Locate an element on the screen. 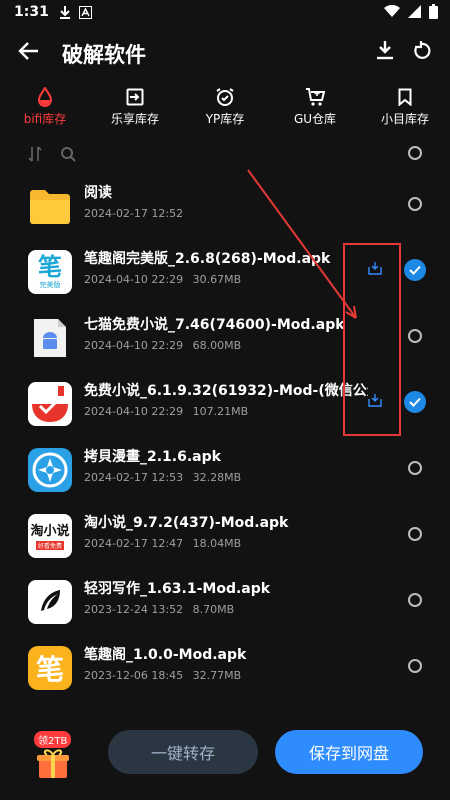 The height and width of the screenshot is (800, 450). search-icon is located at coordinates (68, 156).